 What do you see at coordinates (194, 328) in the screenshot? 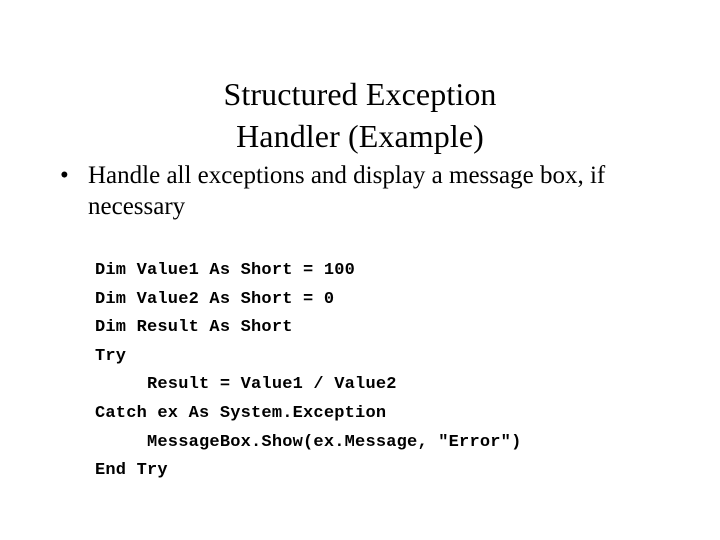
I see `code-line: Dim Result As Short` at bounding box center [194, 328].